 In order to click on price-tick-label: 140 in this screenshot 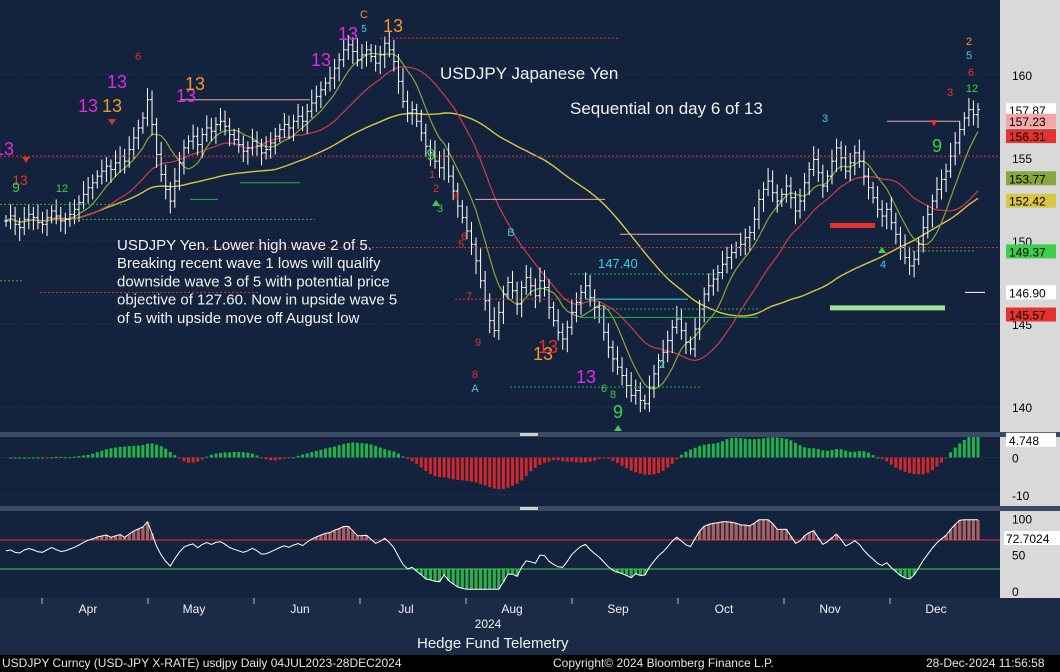, I will do `click(1022, 408)`.